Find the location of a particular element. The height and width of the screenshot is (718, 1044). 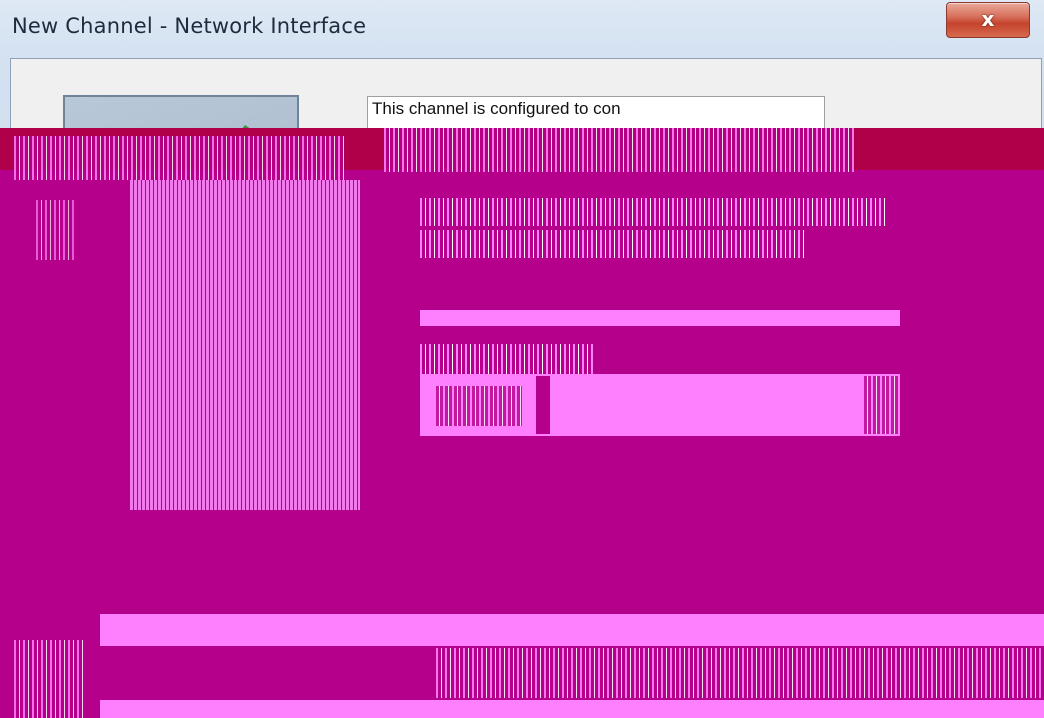

close-icon: x is located at coordinates (988, 19).